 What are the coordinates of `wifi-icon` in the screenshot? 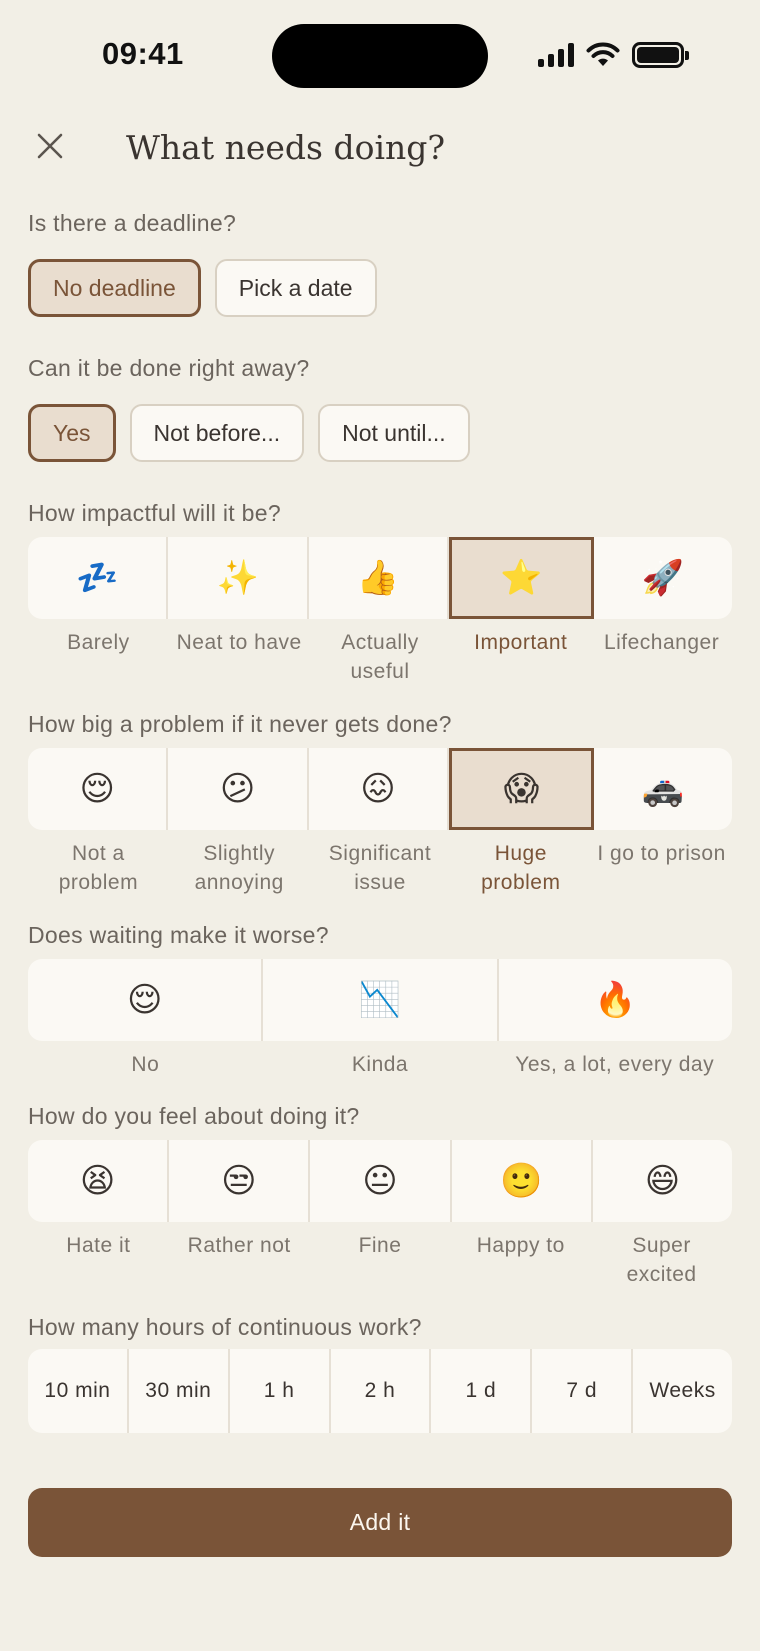 It's located at (603, 54).